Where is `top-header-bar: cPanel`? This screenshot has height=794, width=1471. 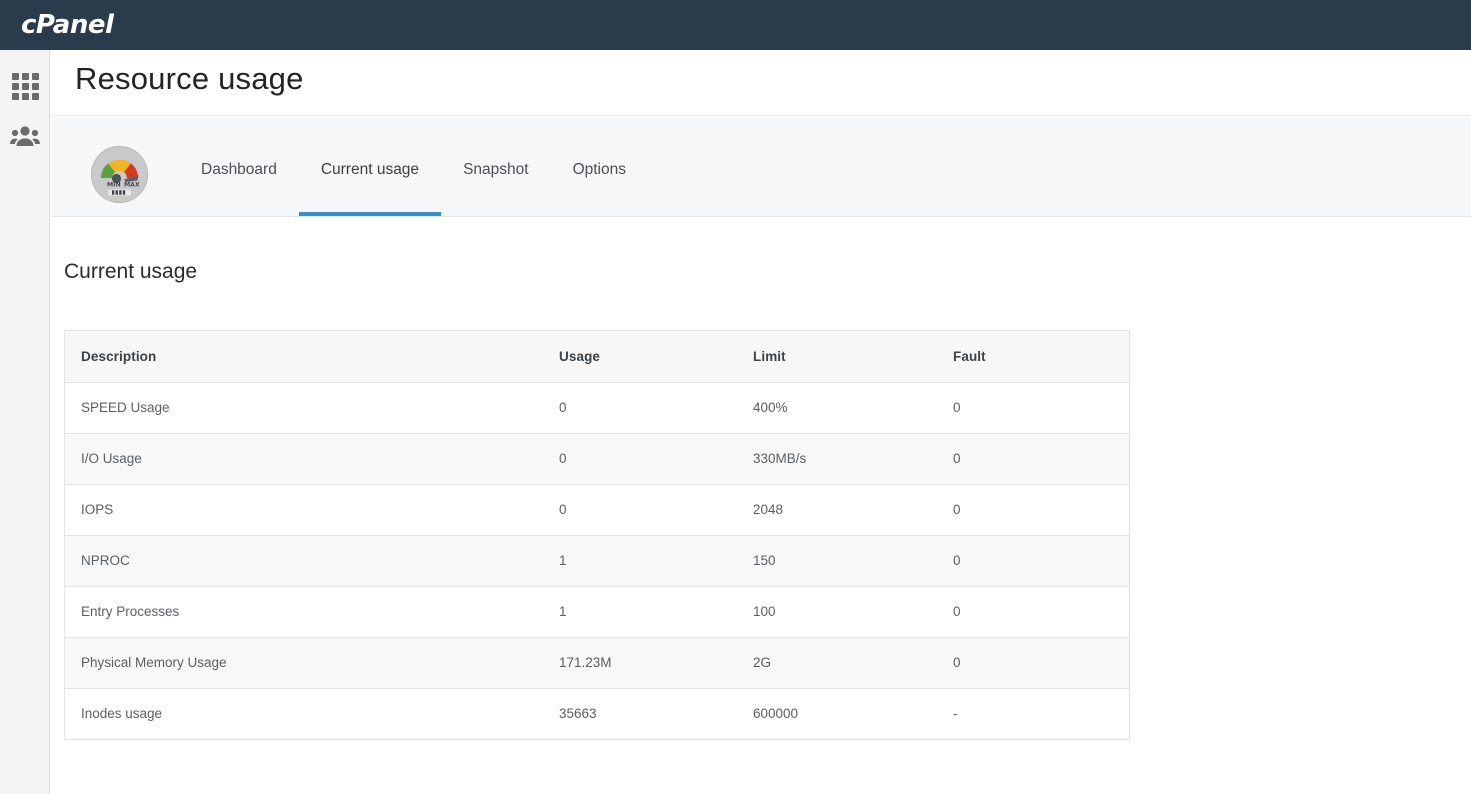 top-header-bar: cPanel is located at coordinates (735, 25).